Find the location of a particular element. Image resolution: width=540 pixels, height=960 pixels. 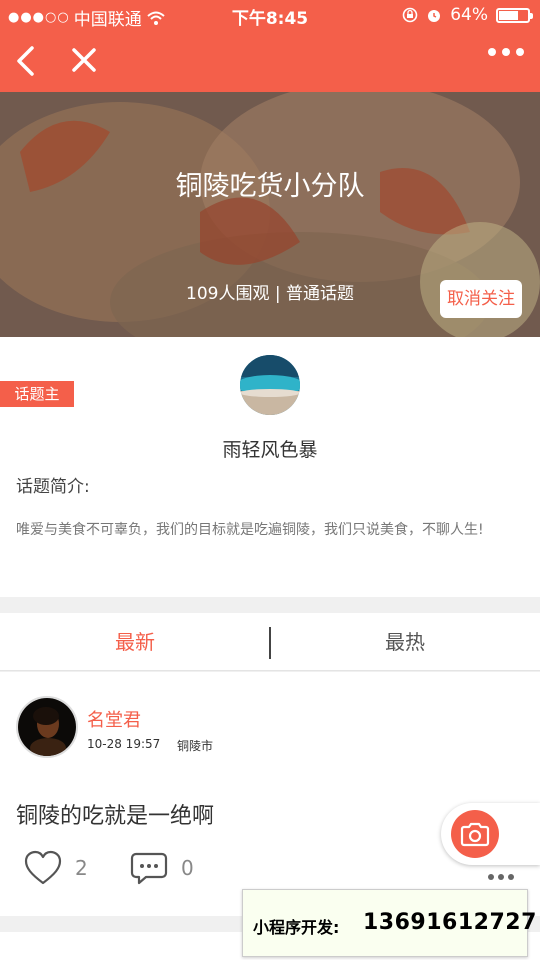

author-avatar-image is located at coordinates (47, 727).